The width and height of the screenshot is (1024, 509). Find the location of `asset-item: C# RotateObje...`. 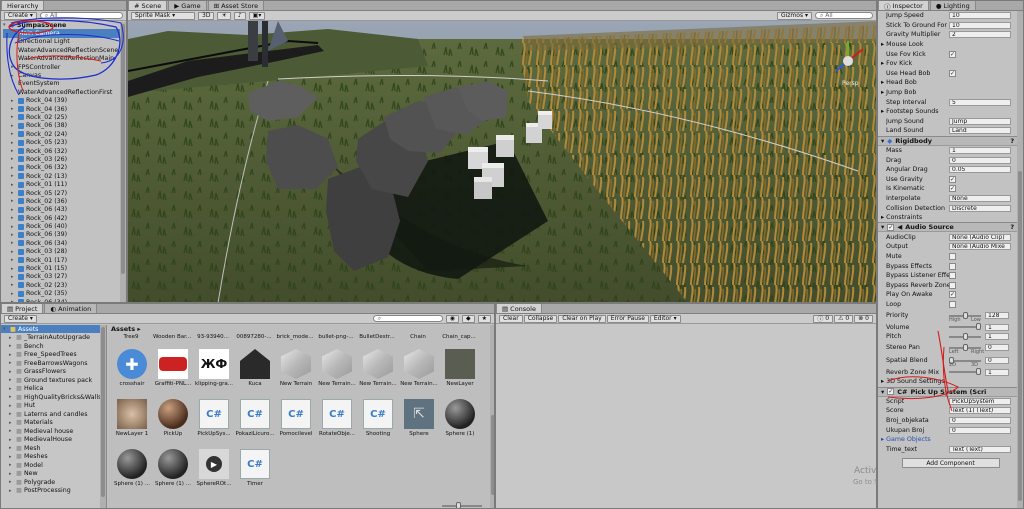

asset-item: C# RotateObje... is located at coordinates (337, 418).